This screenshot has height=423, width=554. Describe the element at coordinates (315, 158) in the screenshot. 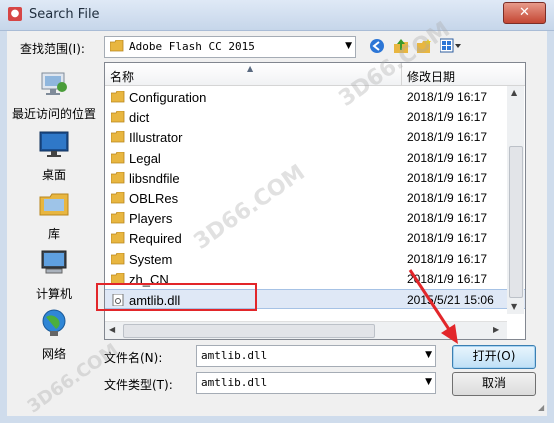

I see `folder-row: Legal 2018/1/9 16:17` at that location.